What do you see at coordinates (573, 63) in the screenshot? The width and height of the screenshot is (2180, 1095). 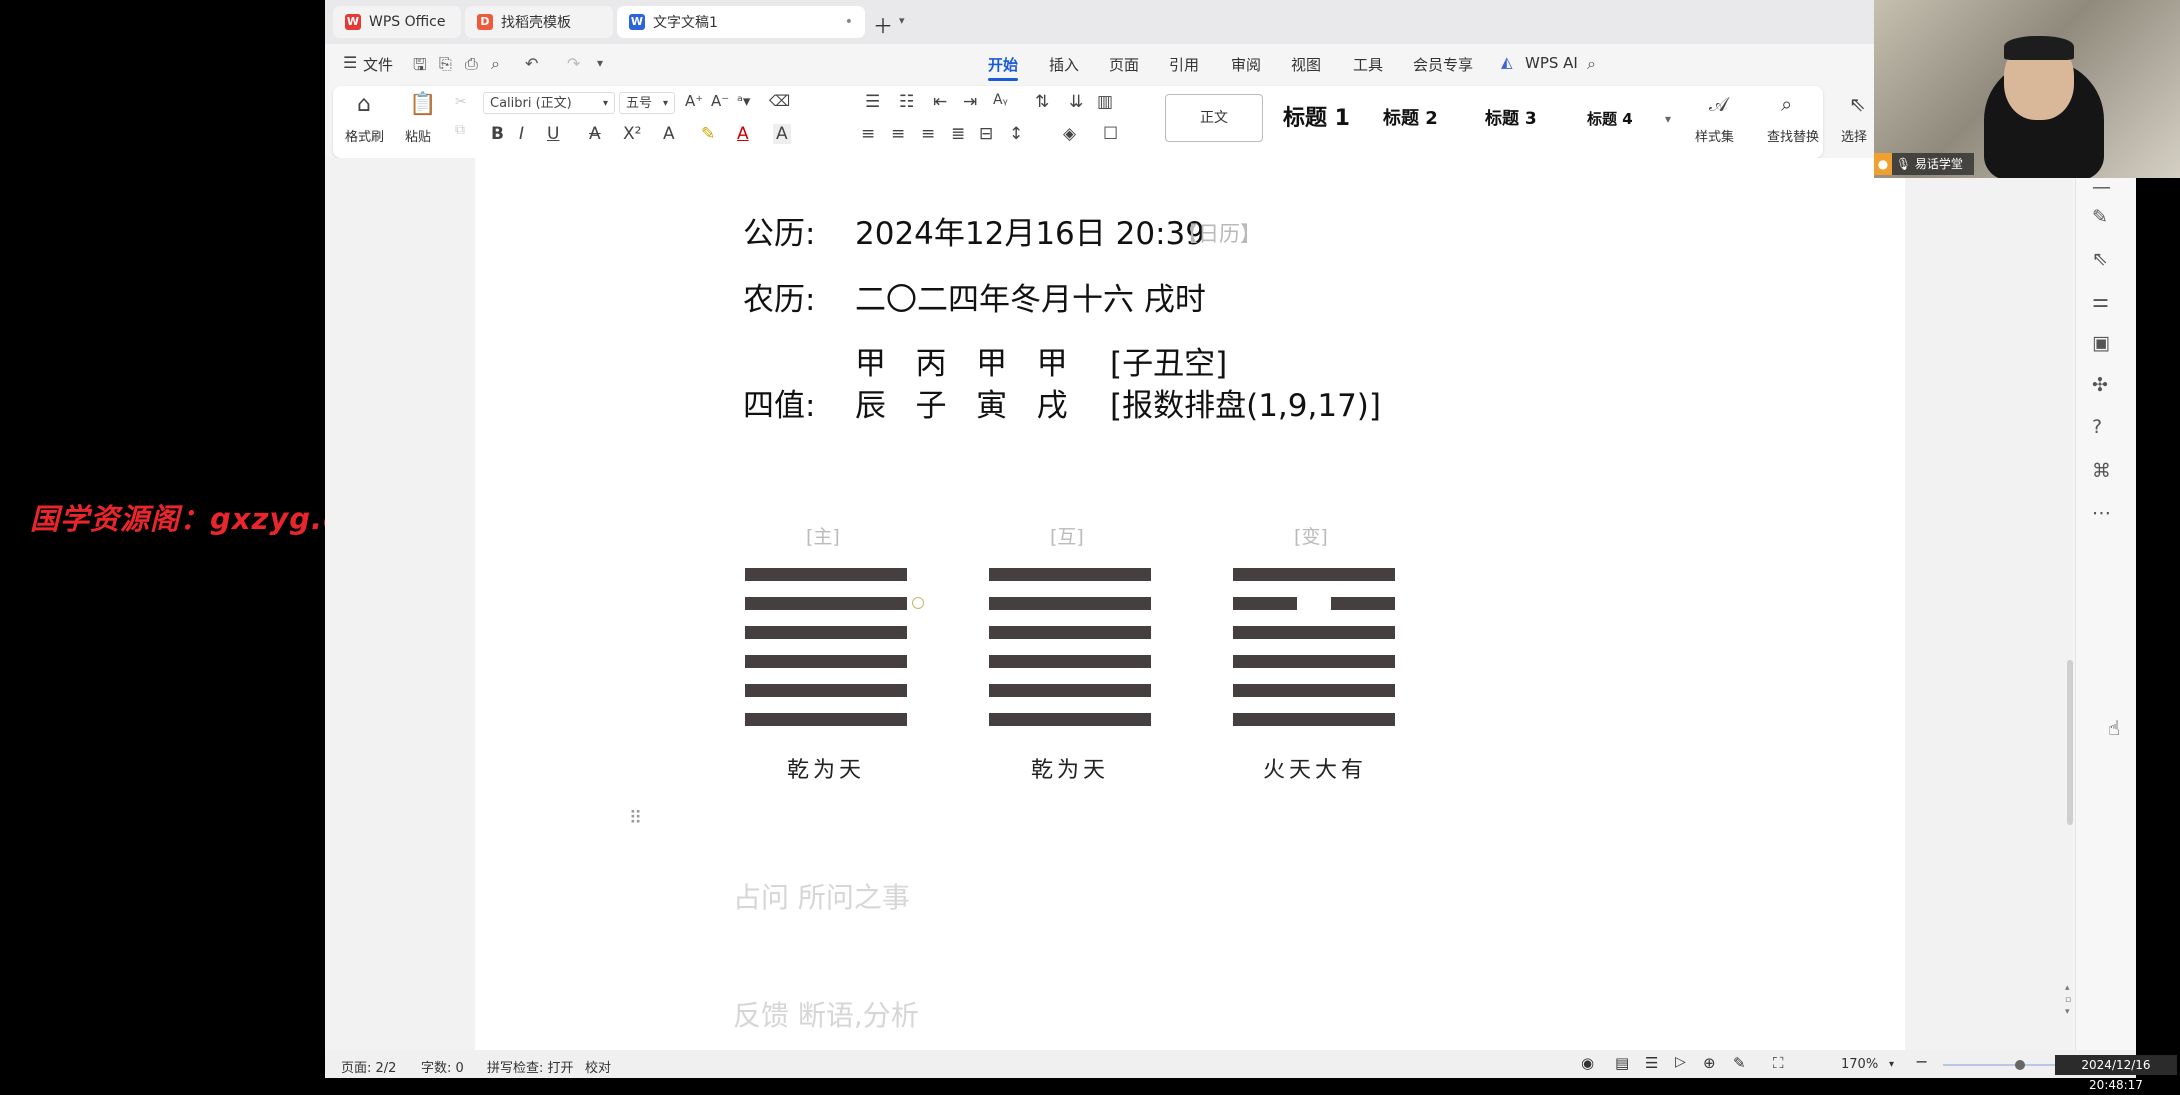 I see `redo-icon: ↷` at bounding box center [573, 63].